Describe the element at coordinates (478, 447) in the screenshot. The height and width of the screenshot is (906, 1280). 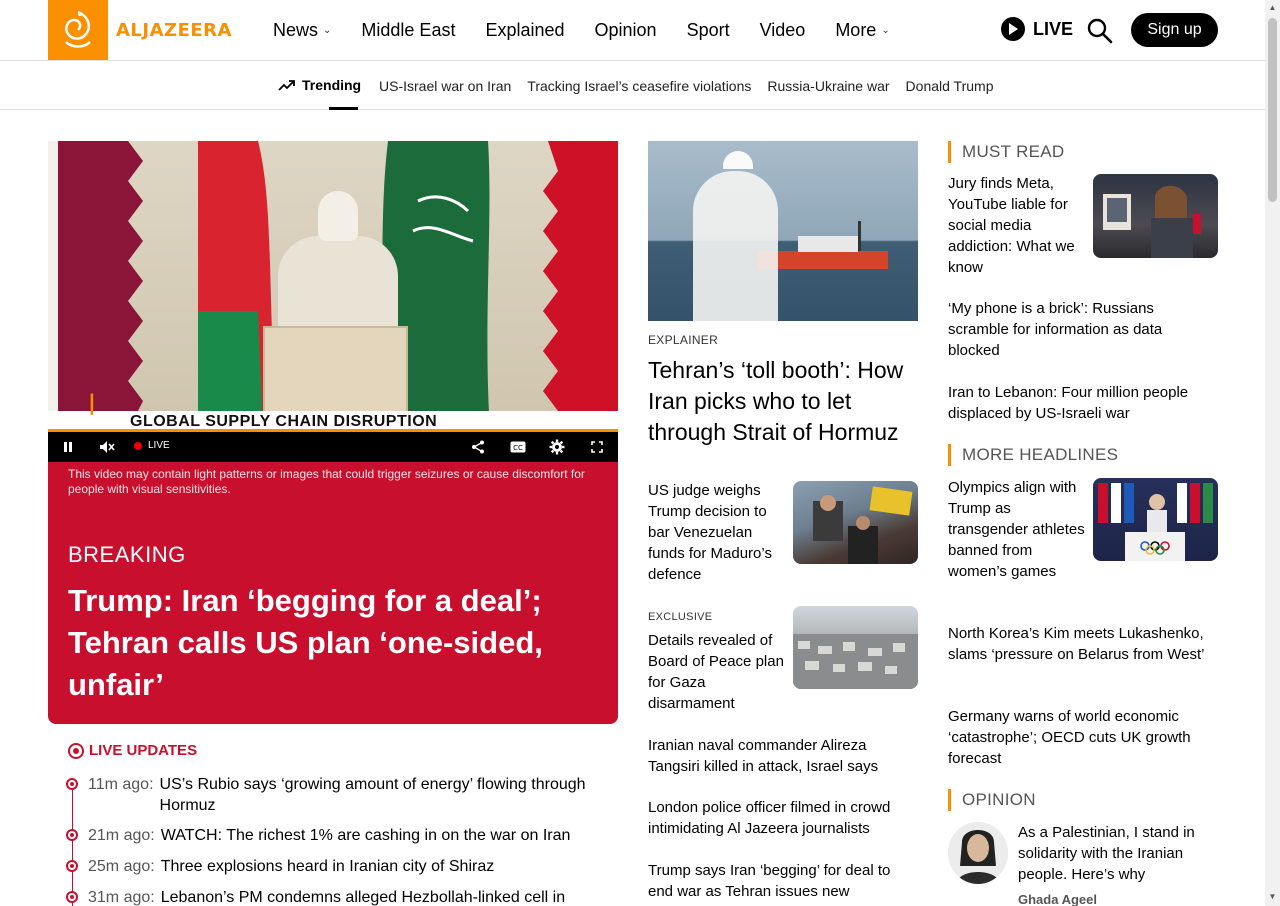
I see `share-icon` at that location.